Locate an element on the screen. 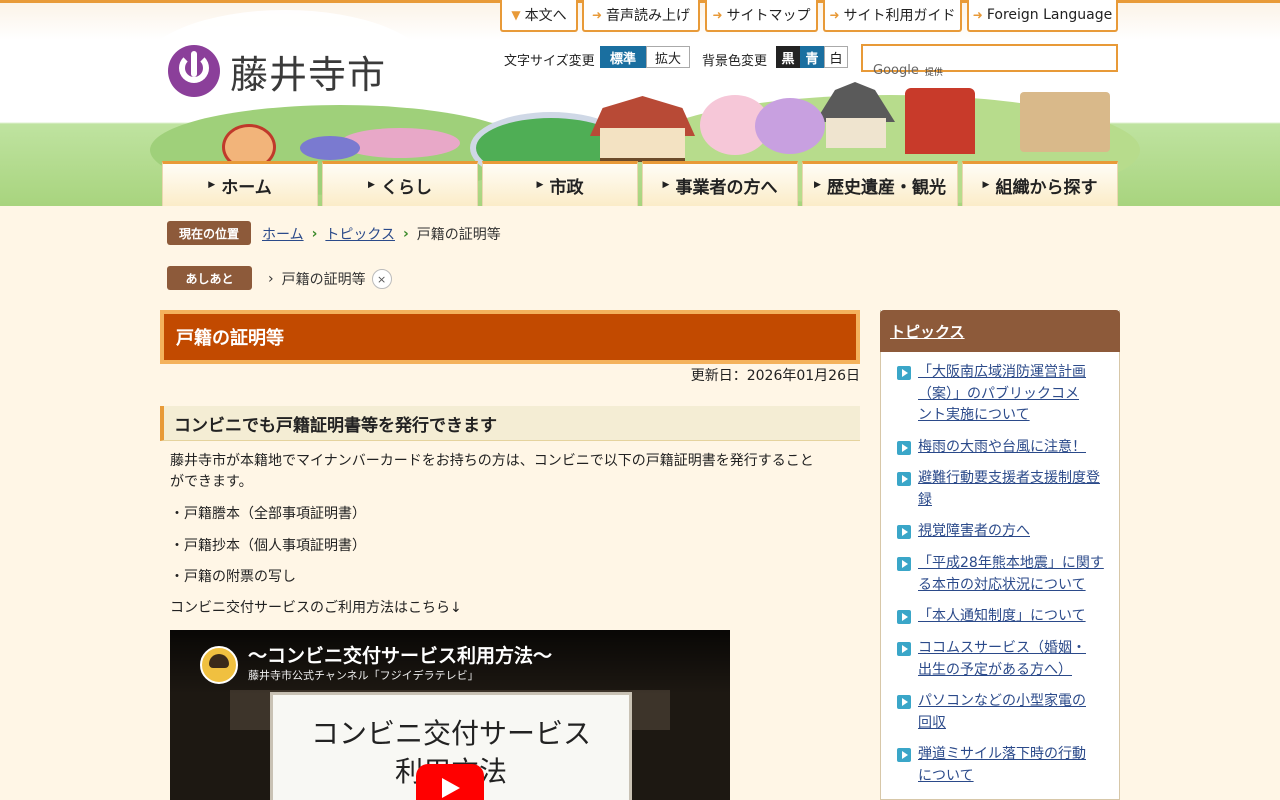 Image resolution: width=1280 pixels, height=800 pixels. topic-link: 弾道ミサイル落下時の行動 について is located at coordinates (1002, 765).